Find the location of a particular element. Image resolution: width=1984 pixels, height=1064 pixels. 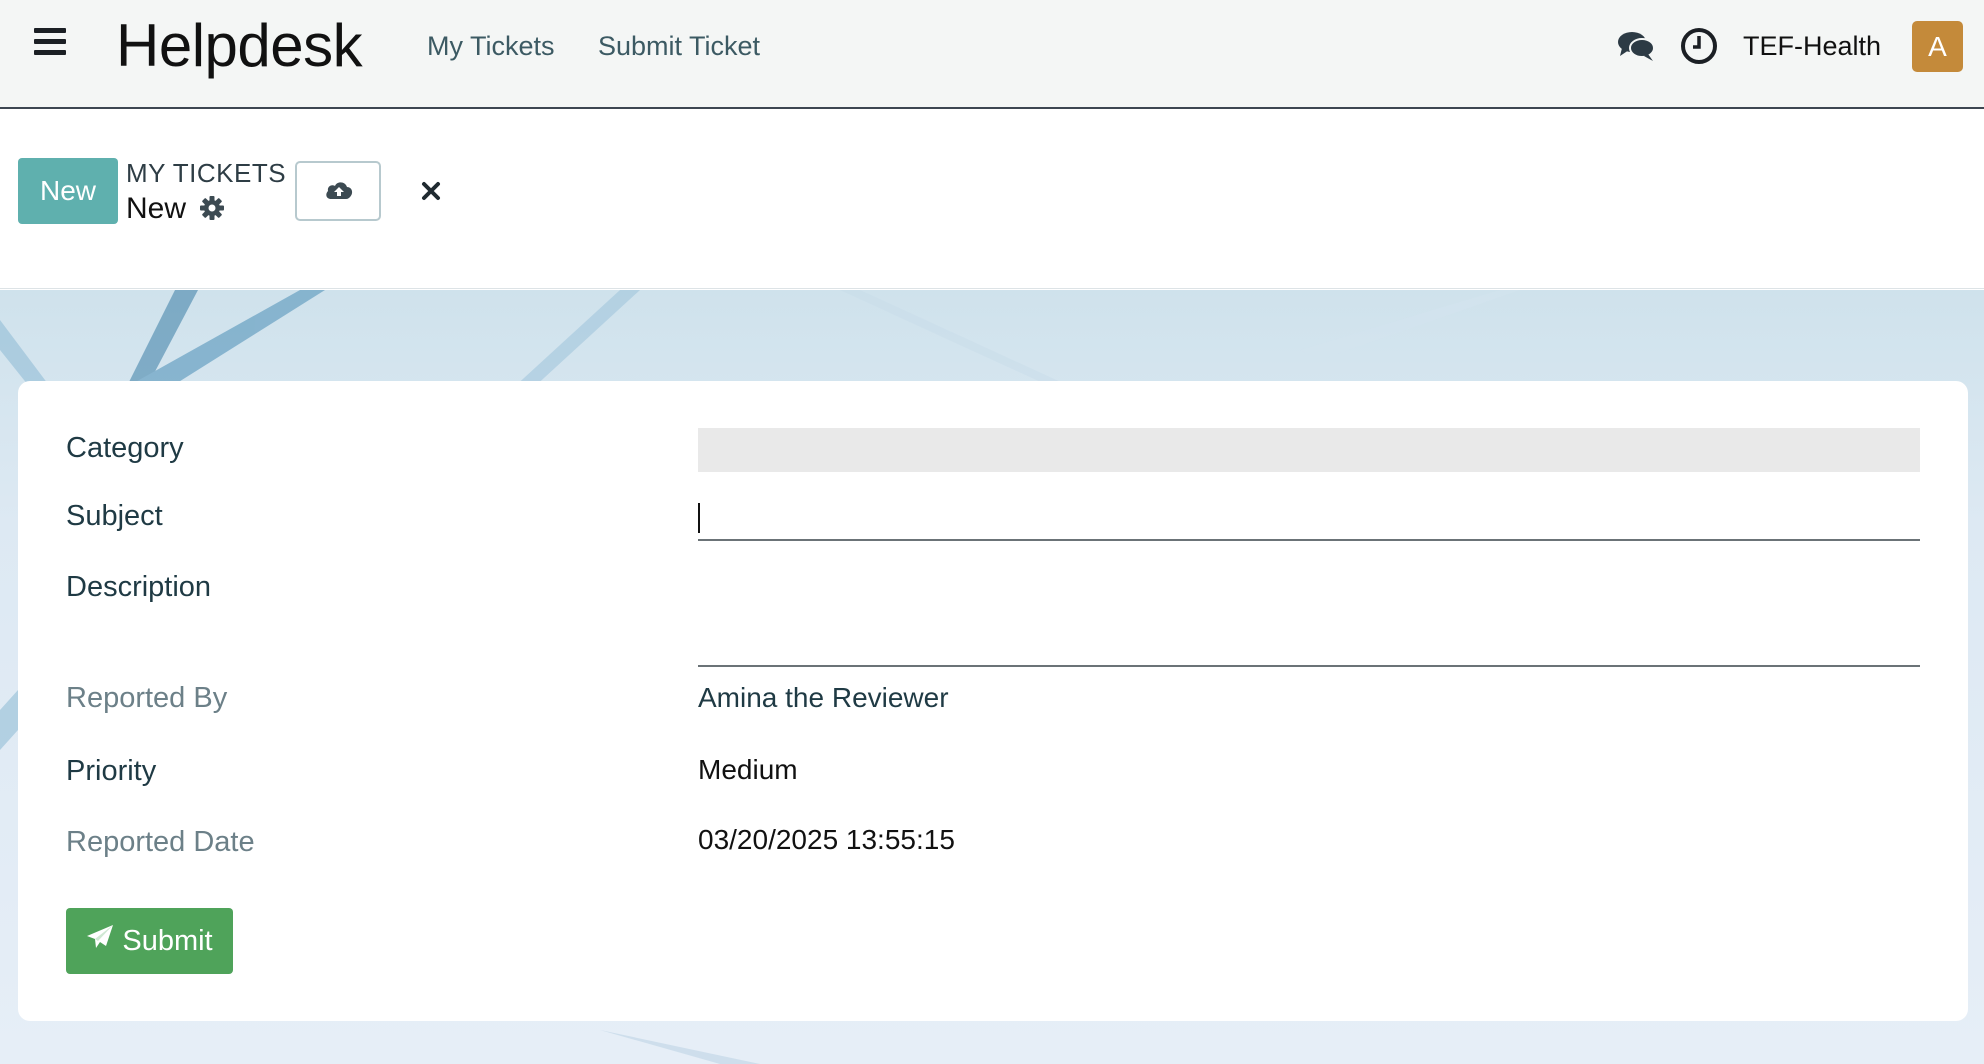

subject-input is located at coordinates (1309, 520).